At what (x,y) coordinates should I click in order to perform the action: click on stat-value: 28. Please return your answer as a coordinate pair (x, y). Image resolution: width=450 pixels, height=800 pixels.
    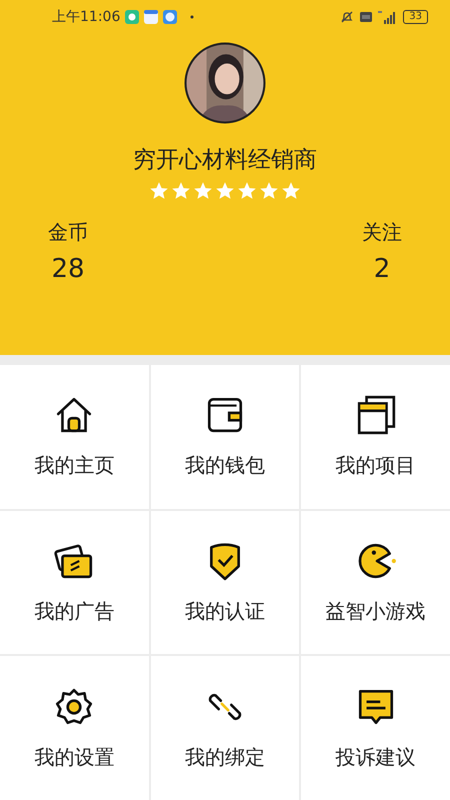
    Looking at the image, I should click on (68, 269).